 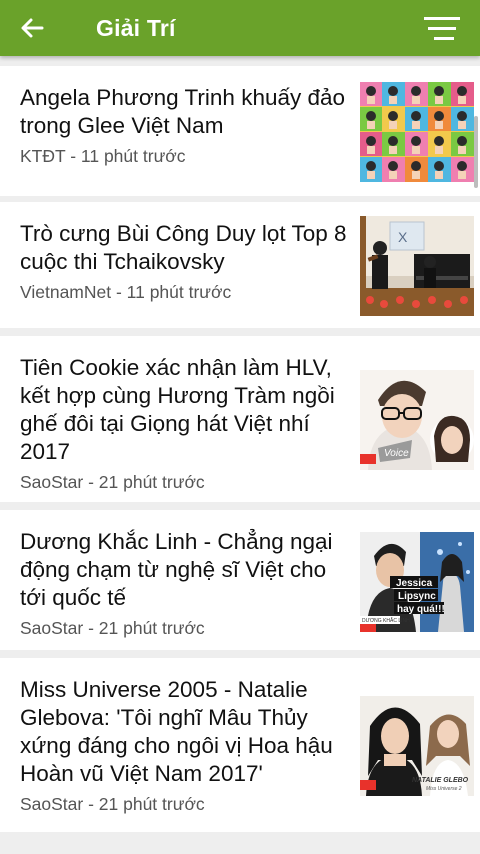 What do you see at coordinates (396, 453) in the screenshot?
I see `voice-logo-text: Voice` at bounding box center [396, 453].